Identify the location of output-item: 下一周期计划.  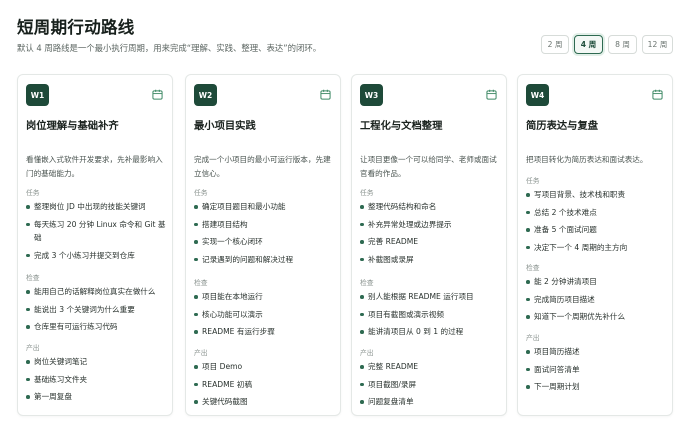
(598, 387).